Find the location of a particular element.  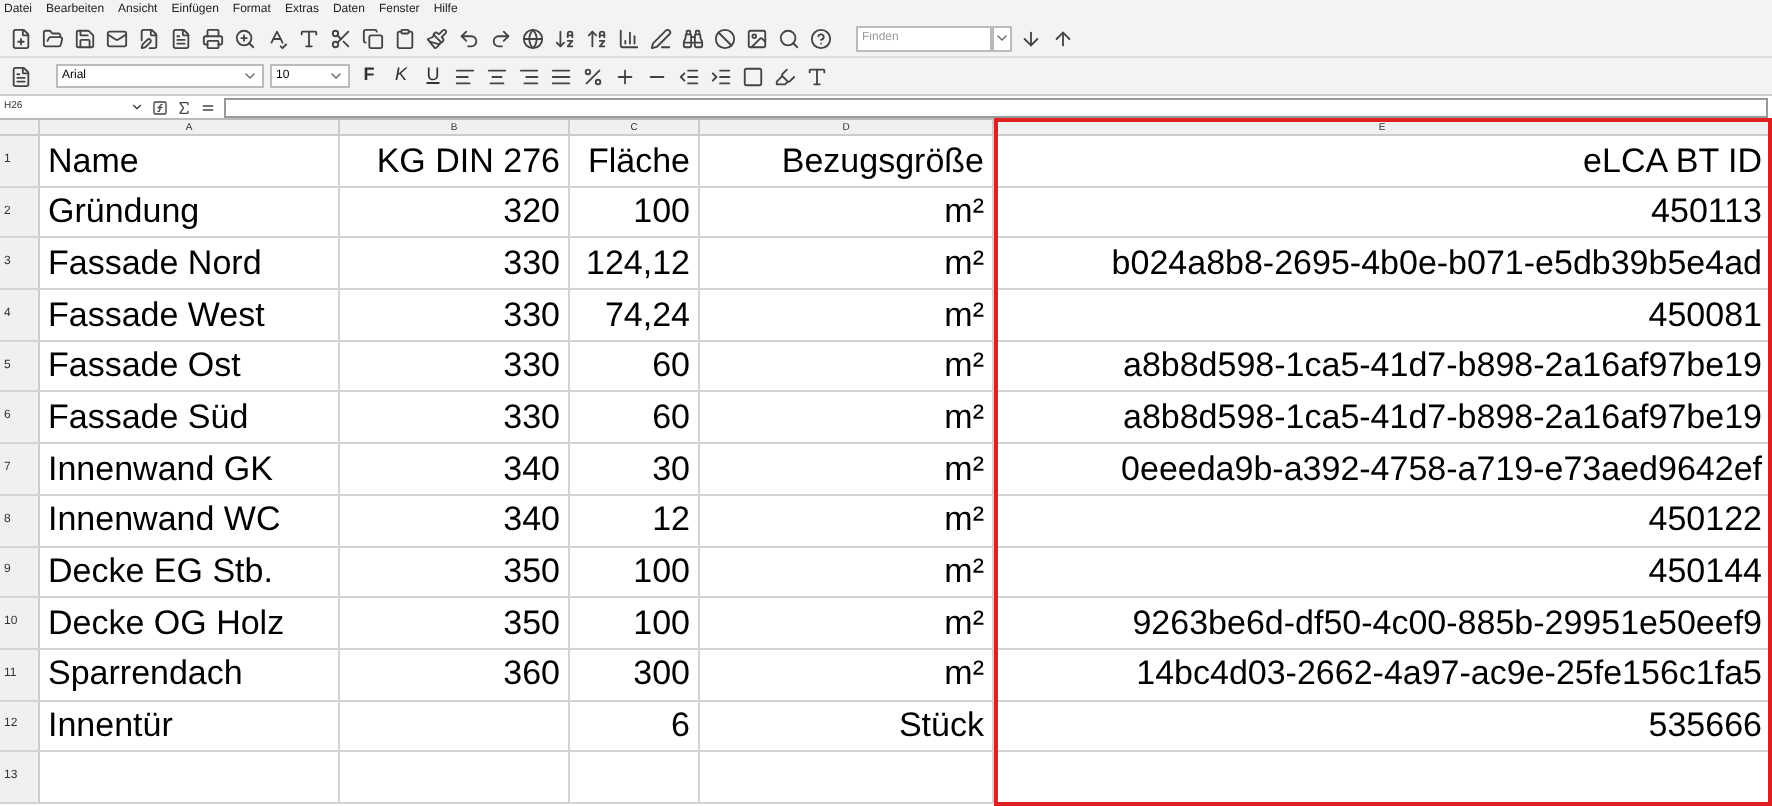

equals-icon is located at coordinates (208, 107).